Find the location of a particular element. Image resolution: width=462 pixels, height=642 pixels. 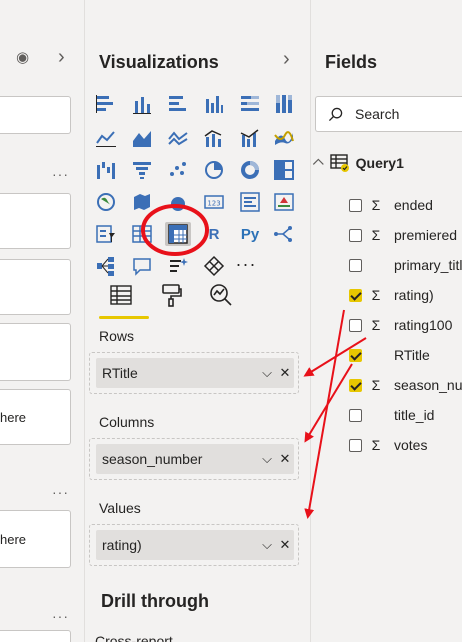

format-tab-icon is located at coordinates (171, 295).